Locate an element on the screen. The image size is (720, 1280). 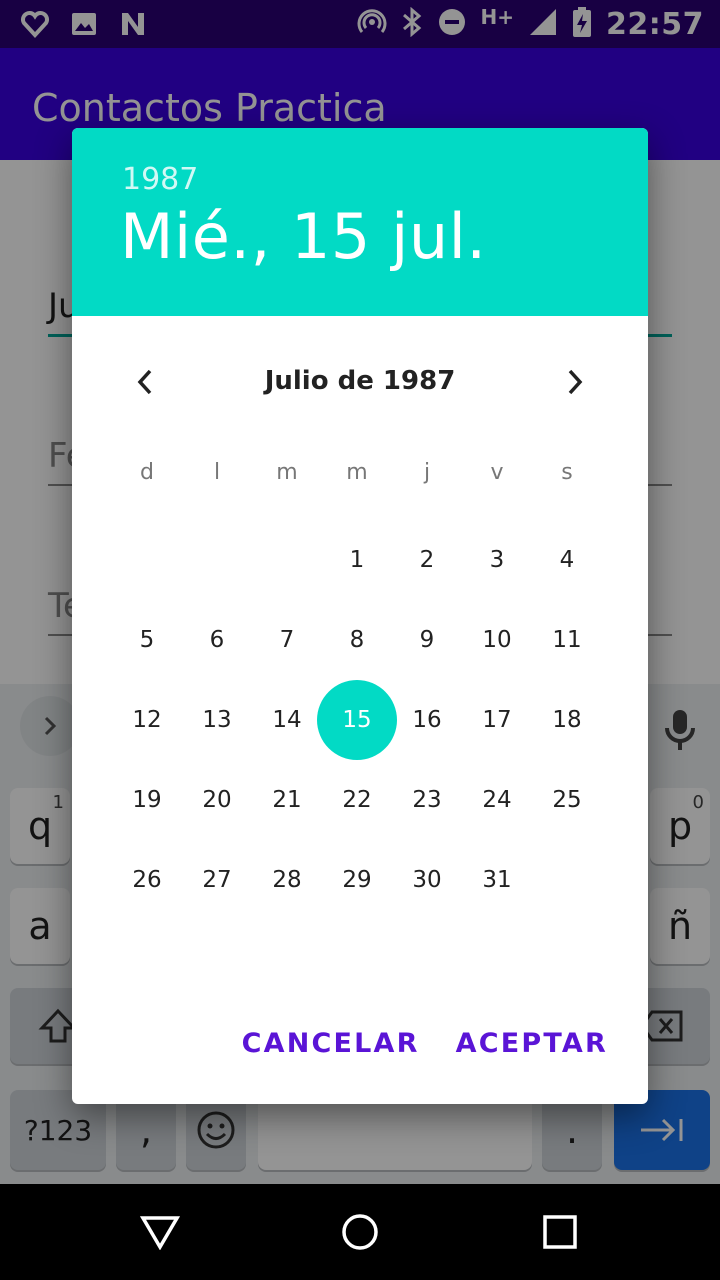
date-picker-header: 1987 Mié., 15 jul. is located at coordinates (360, 222).